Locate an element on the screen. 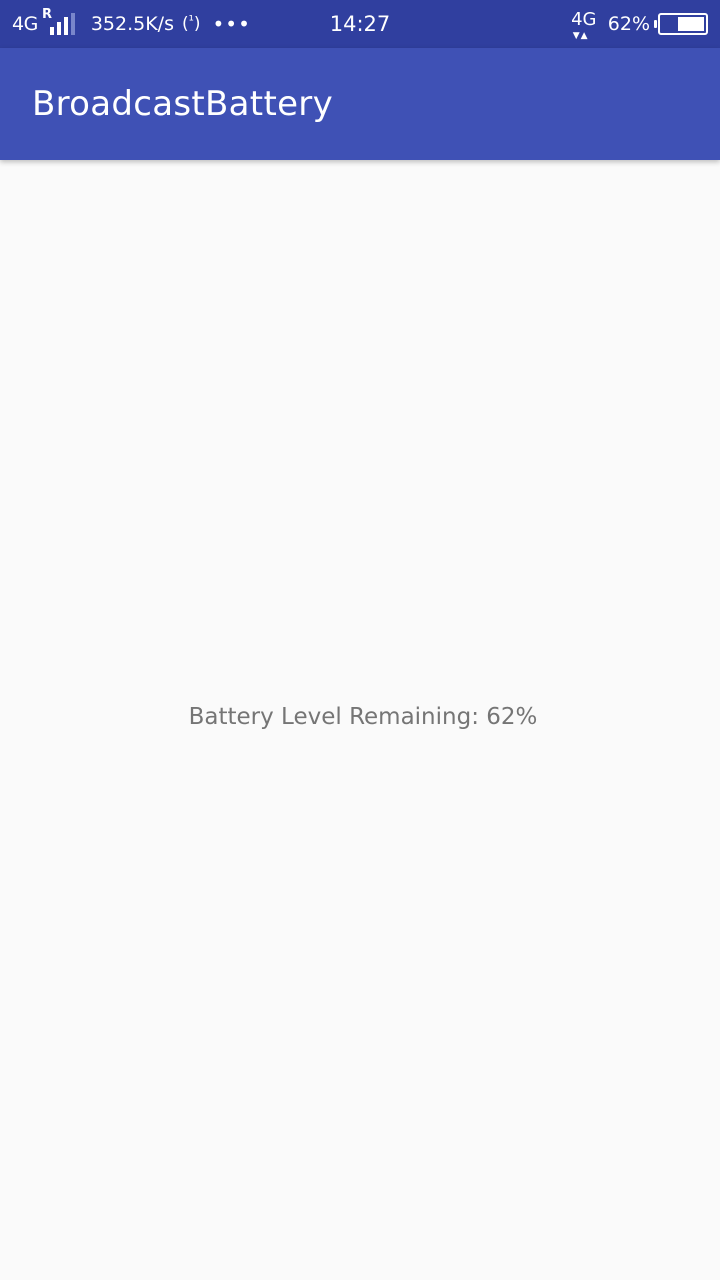  data-activity-icon: ▼▲ is located at coordinates (580, 36).